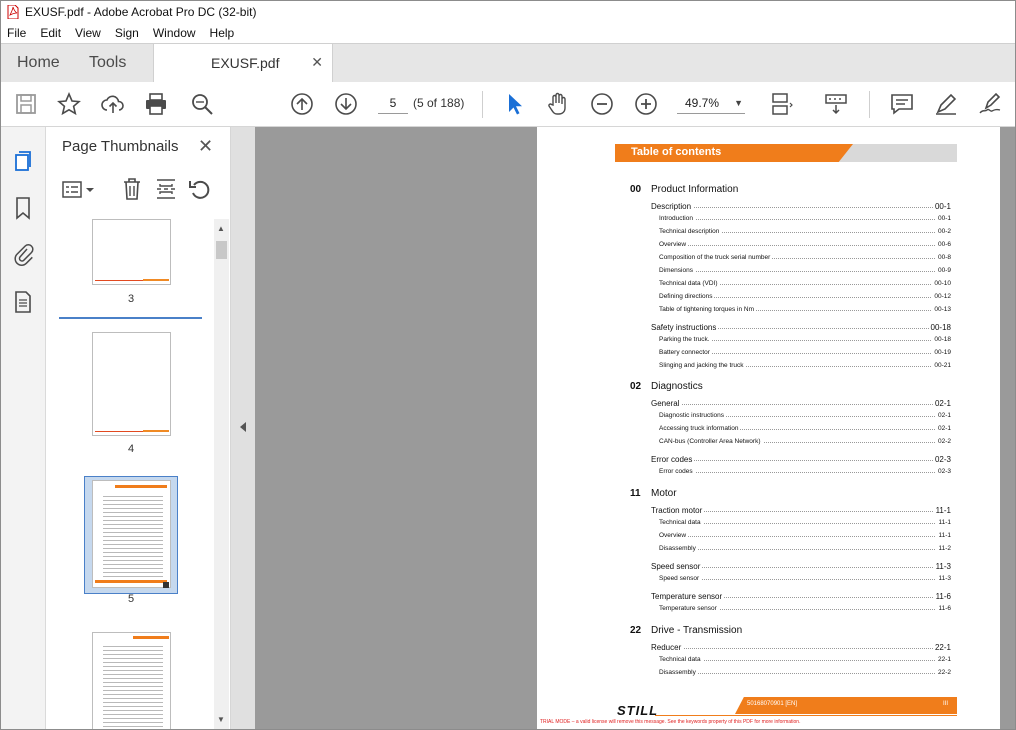 The width and height of the screenshot is (1016, 730). What do you see at coordinates (673, 459) in the screenshot?
I see `toc-subsection-title: Error codes` at bounding box center [673, 459].